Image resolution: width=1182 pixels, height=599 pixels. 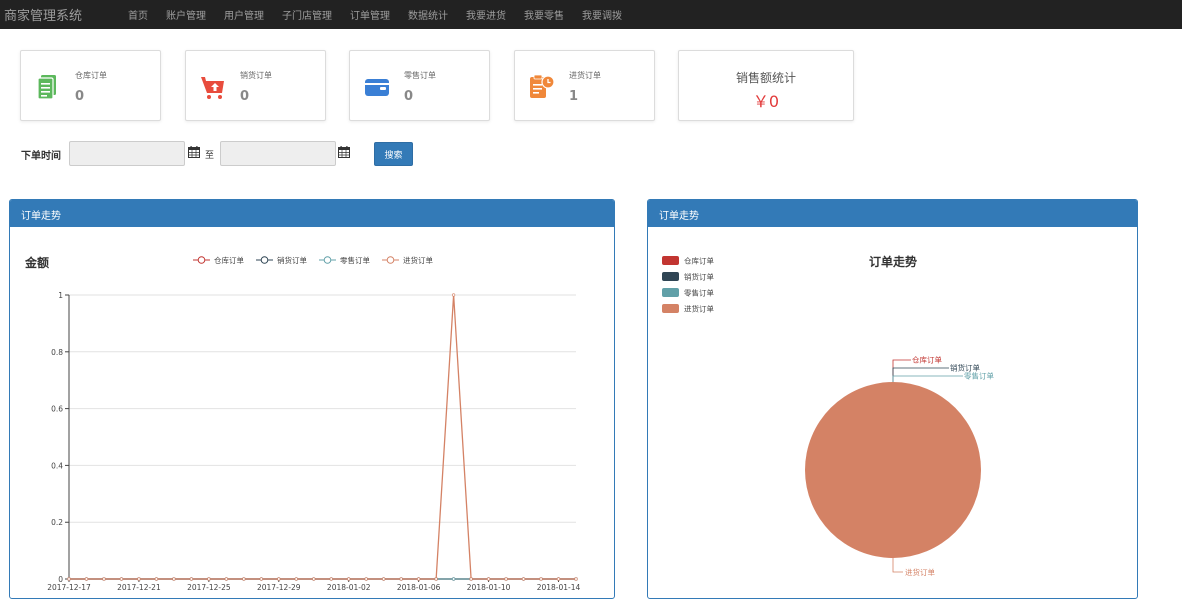 What do you see at coordinates (279, 587) in the screenshot?
I see `x-tick-label: 2017-12-29` at bounding box center [279, 587].